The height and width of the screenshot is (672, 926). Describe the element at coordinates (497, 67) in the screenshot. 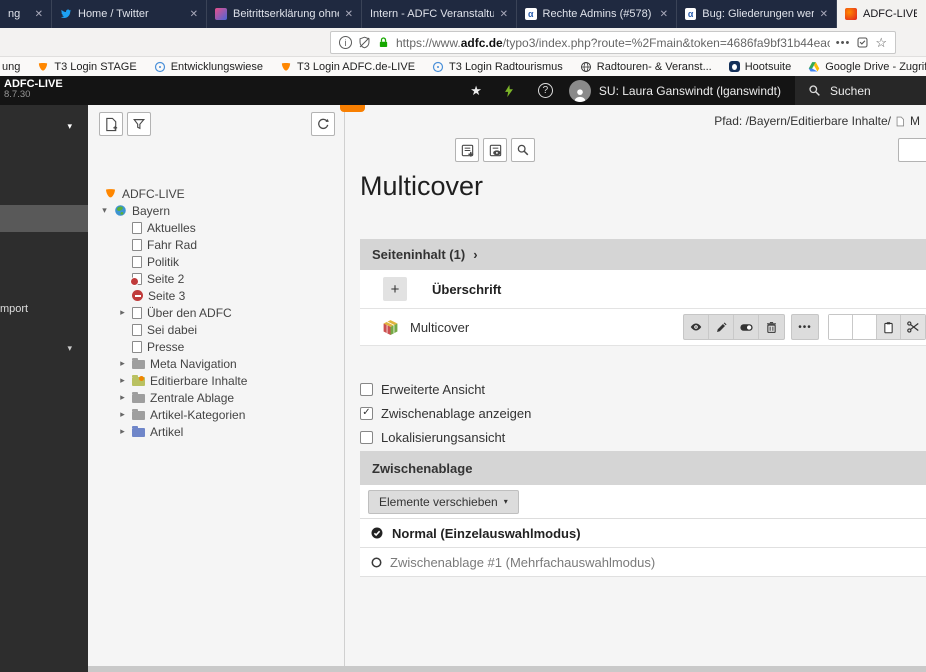

I see `bookmark-item: T3 Login Radtourismus` at that location.